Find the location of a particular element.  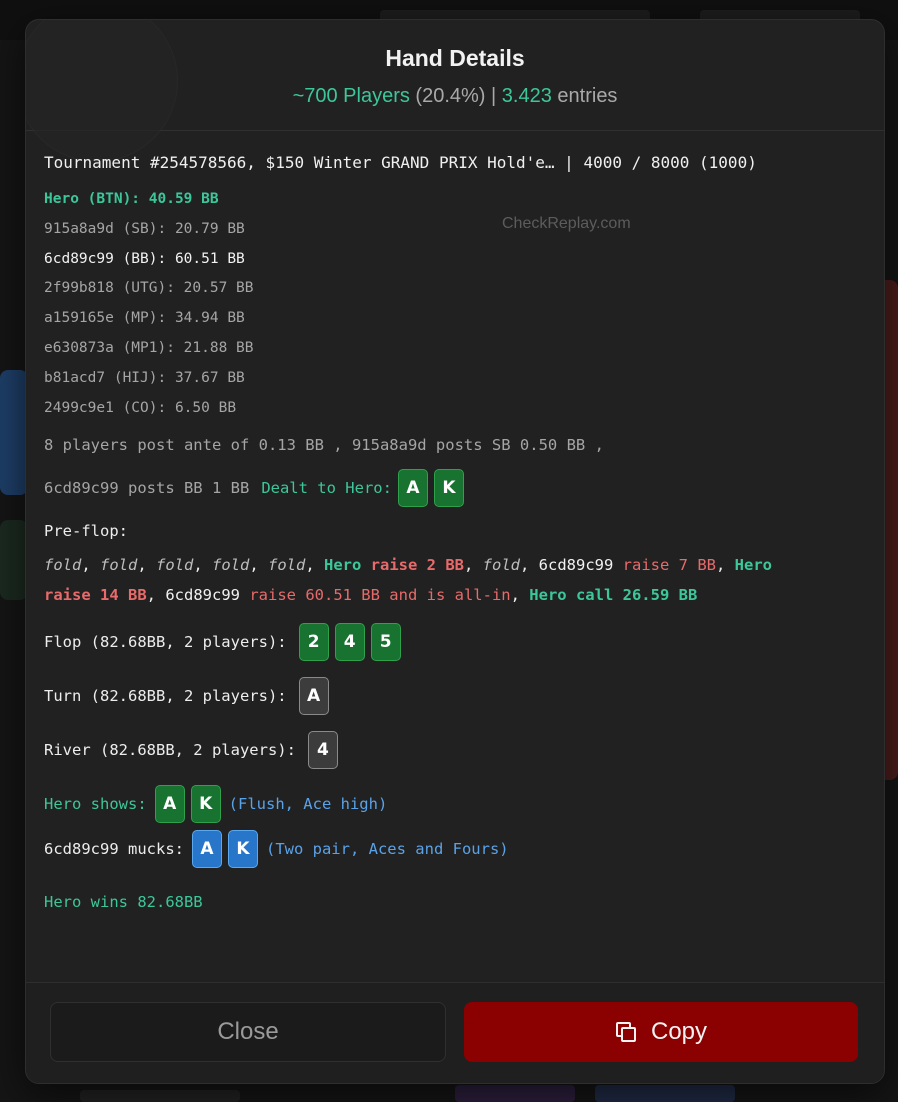

preflop-label: Pre-flop: is located at coordinates (455, 531).